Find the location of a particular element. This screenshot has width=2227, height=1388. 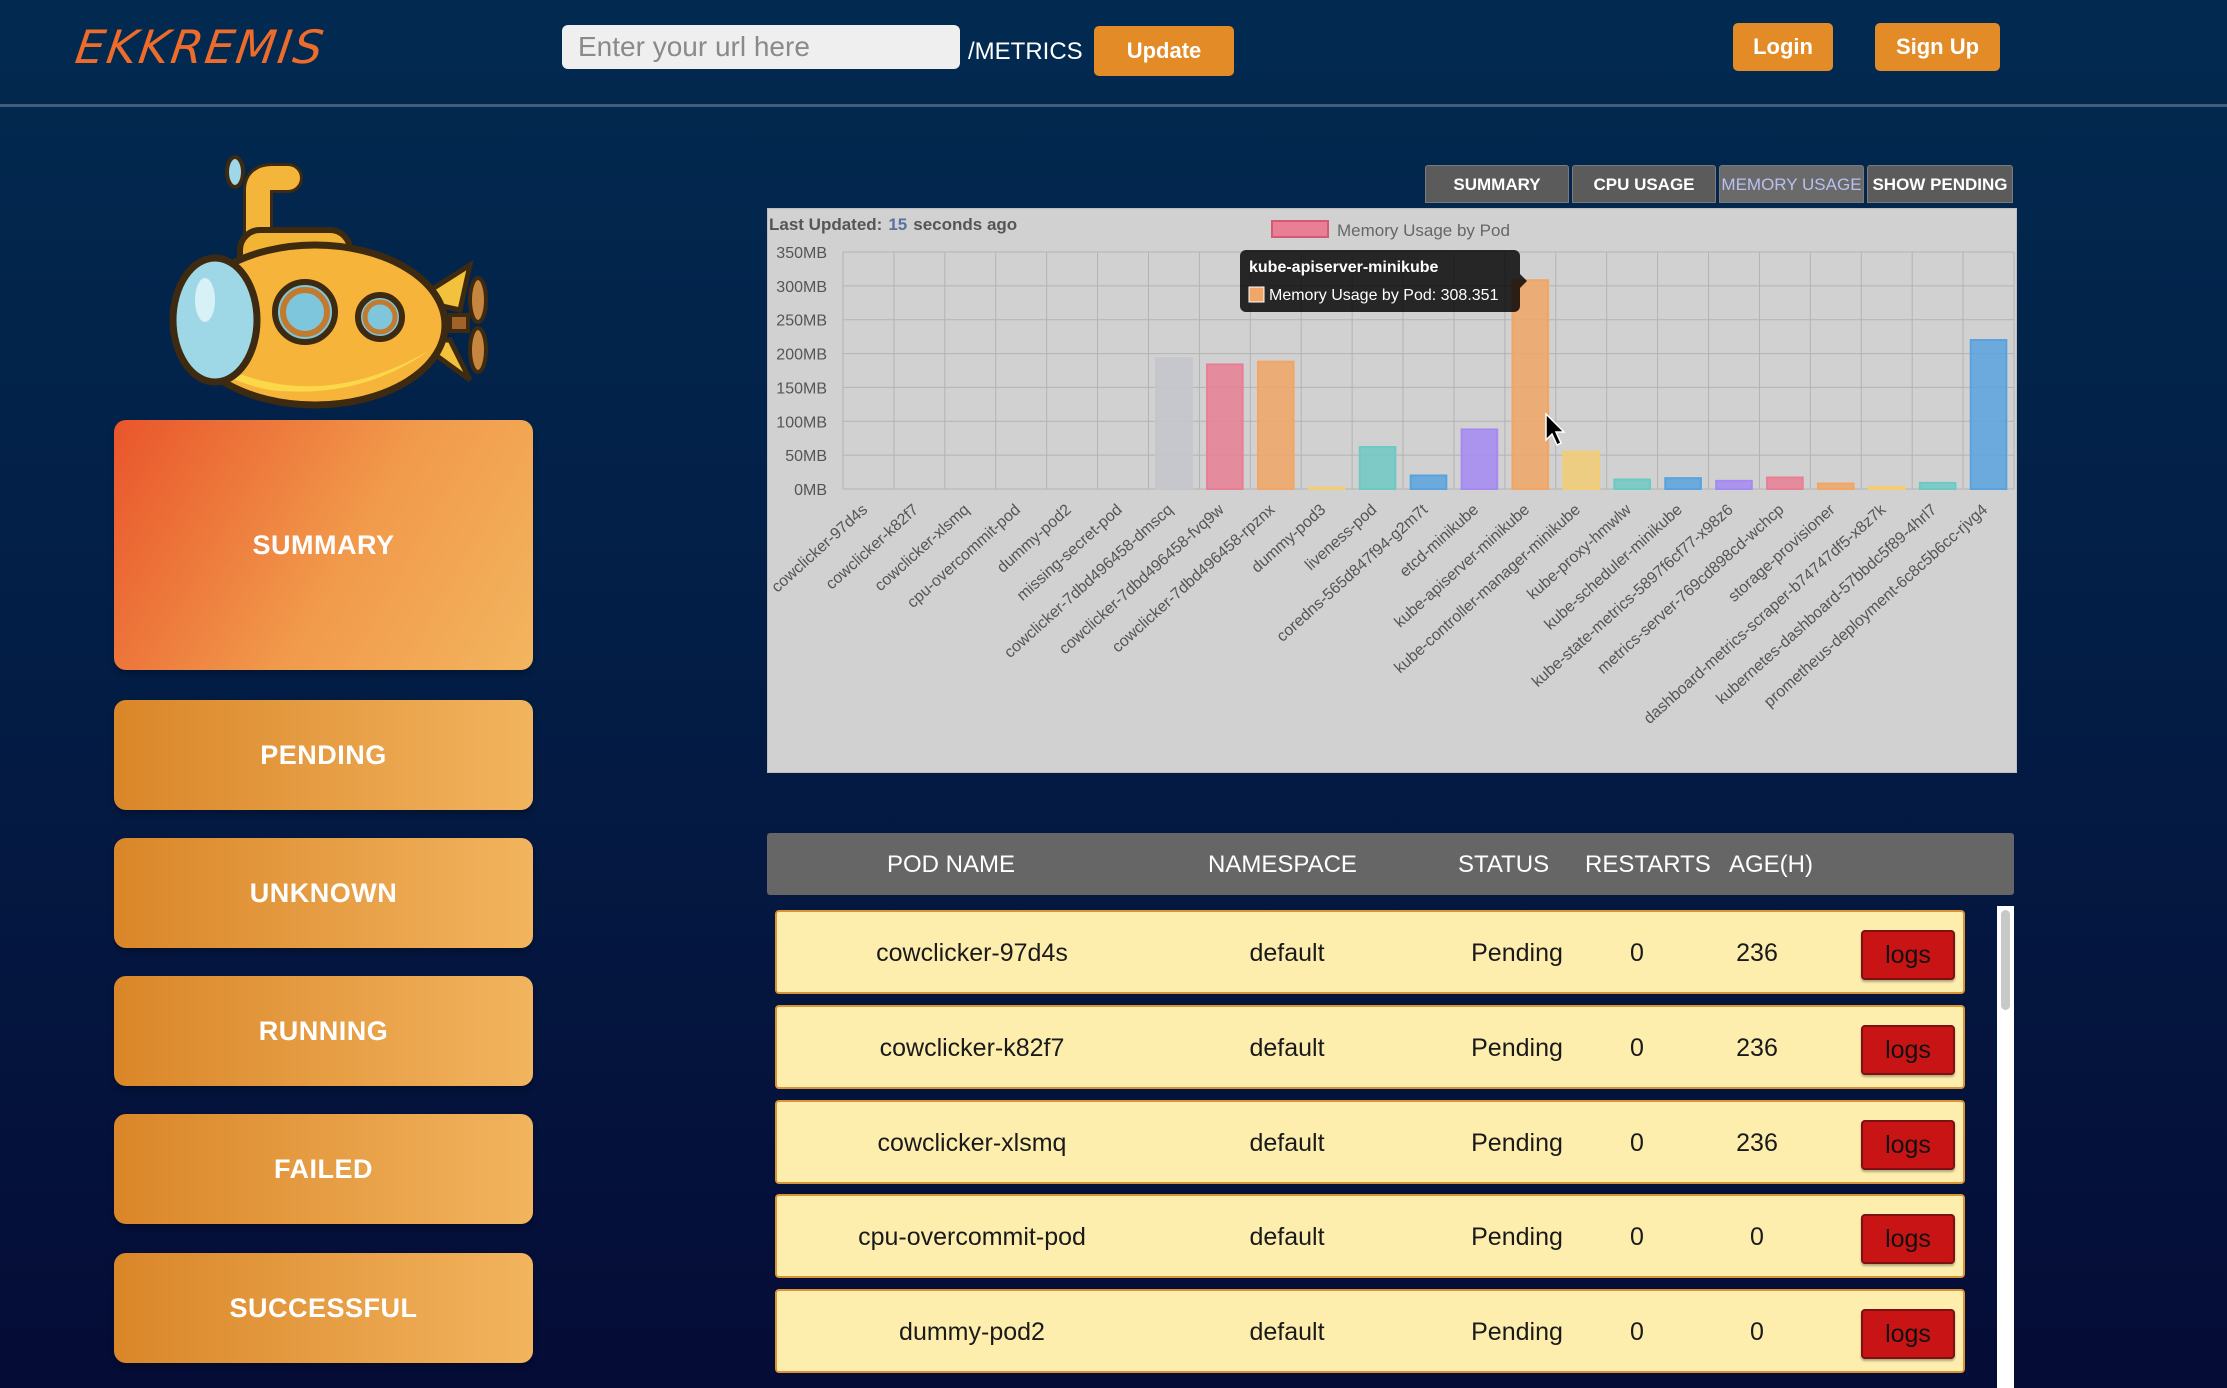

sidebar-failed-button: FAILED is located at coordinates (323, 1169).